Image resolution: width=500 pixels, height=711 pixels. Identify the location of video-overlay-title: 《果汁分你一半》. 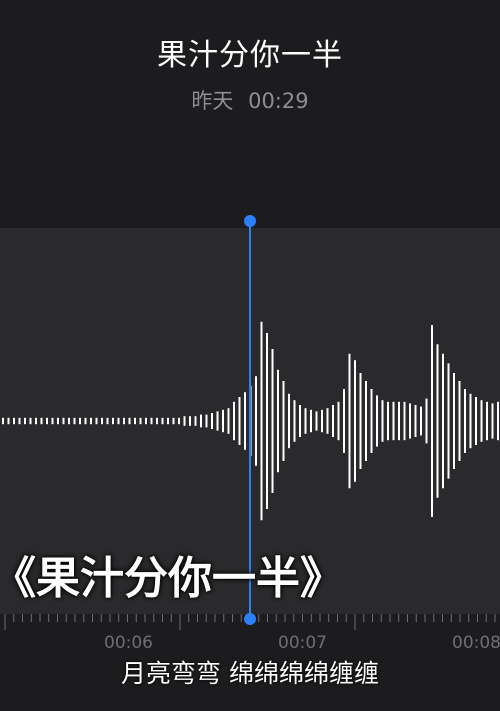
(172, 578).